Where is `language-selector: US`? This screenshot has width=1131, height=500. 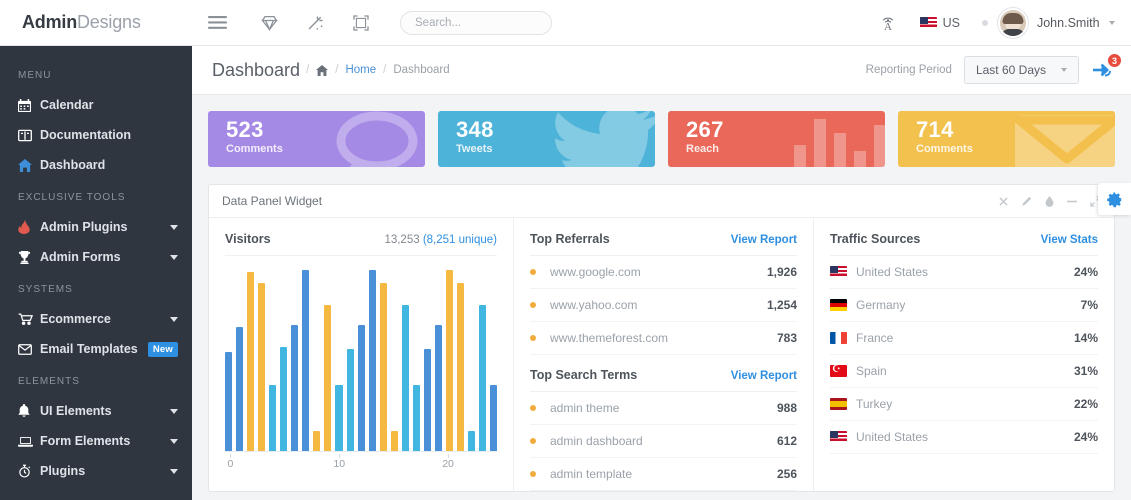
language-selector: US is located at coordinates (940, 23).